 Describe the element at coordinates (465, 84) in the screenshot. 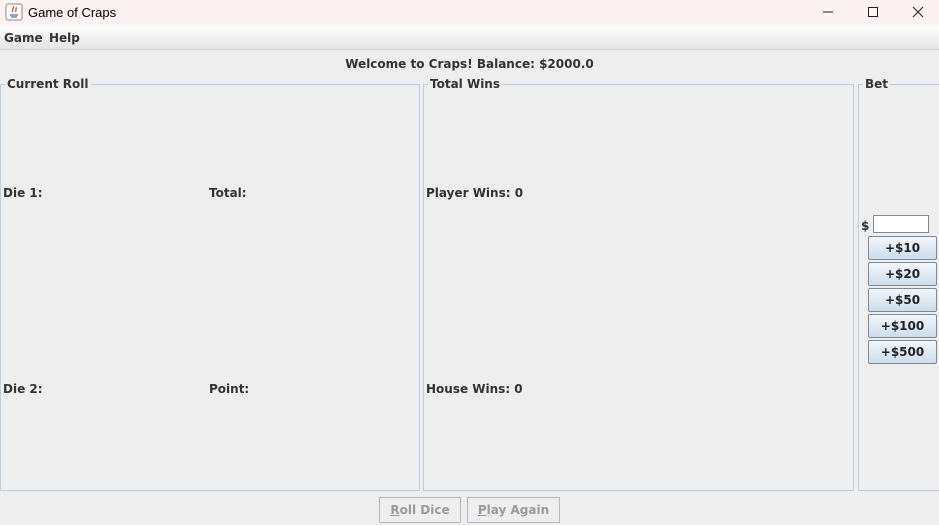

I see `total-wins-title: Total Wins` at that location.